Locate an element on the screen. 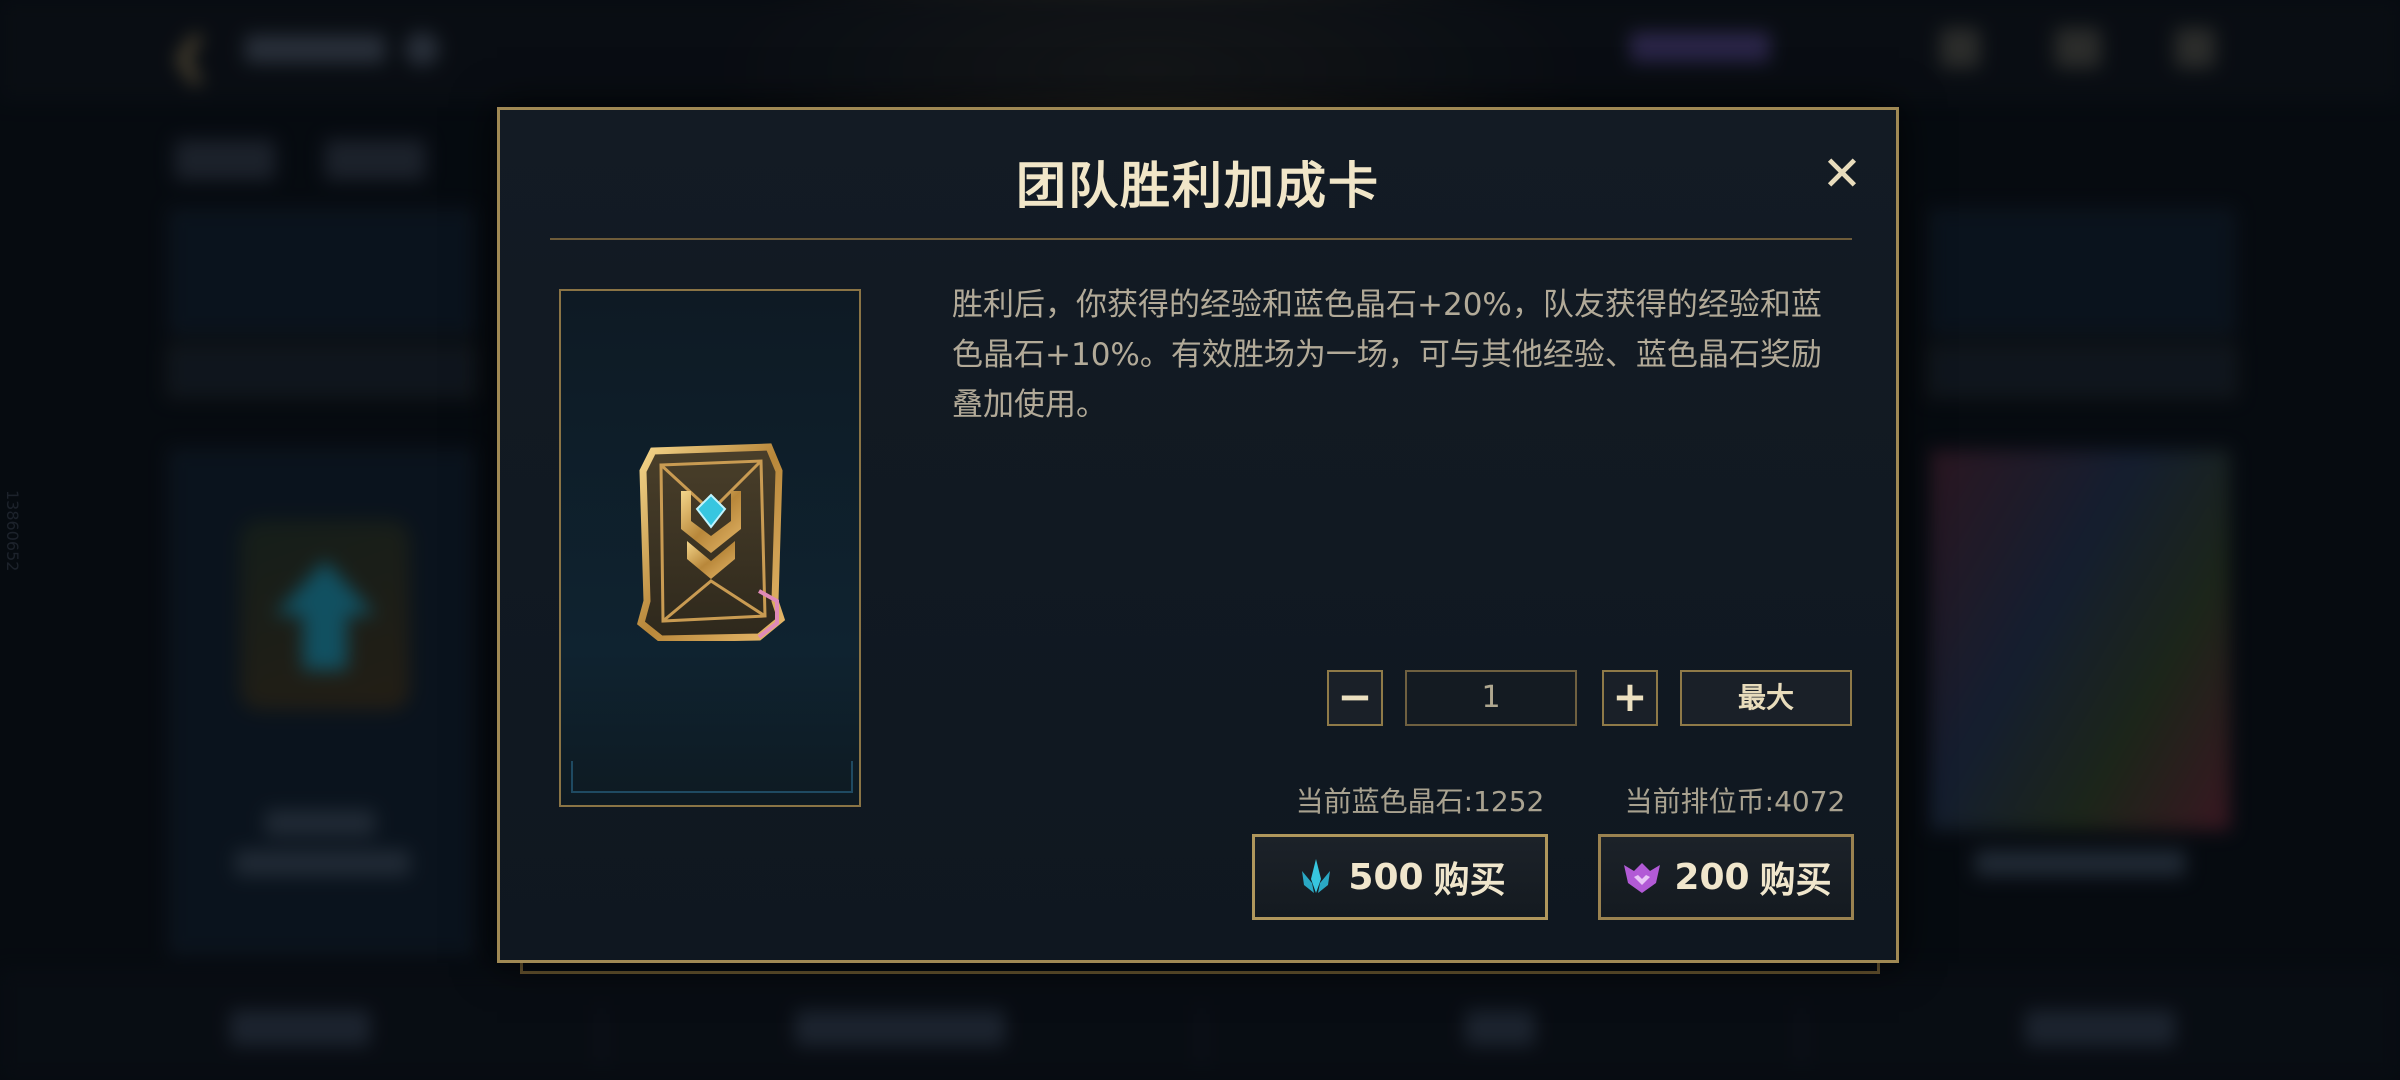 This screenshot has width=2400, height=1080. team-victory-bonus-card-icon is located at coordinates (711, 542).